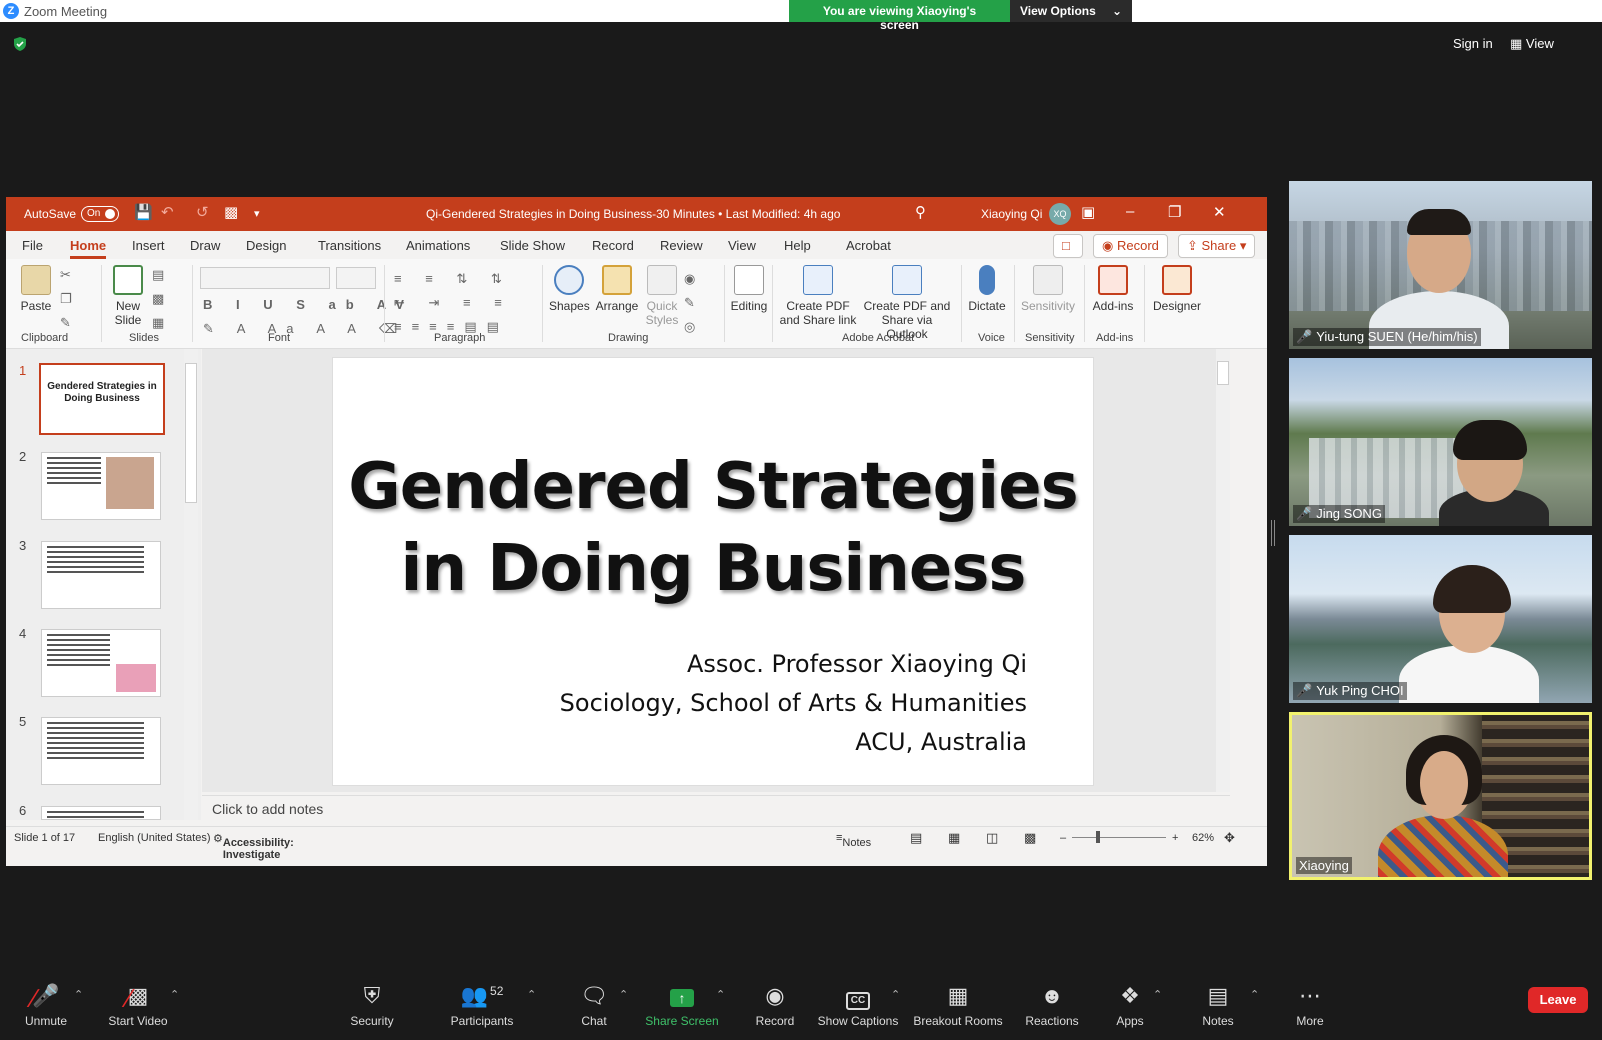 This screenshot has height=1040, width=1602. What do you see at coordinates (167, 212) in the screenshot?
I see `undo-icon: ↶` at bounding box center [167, 212].